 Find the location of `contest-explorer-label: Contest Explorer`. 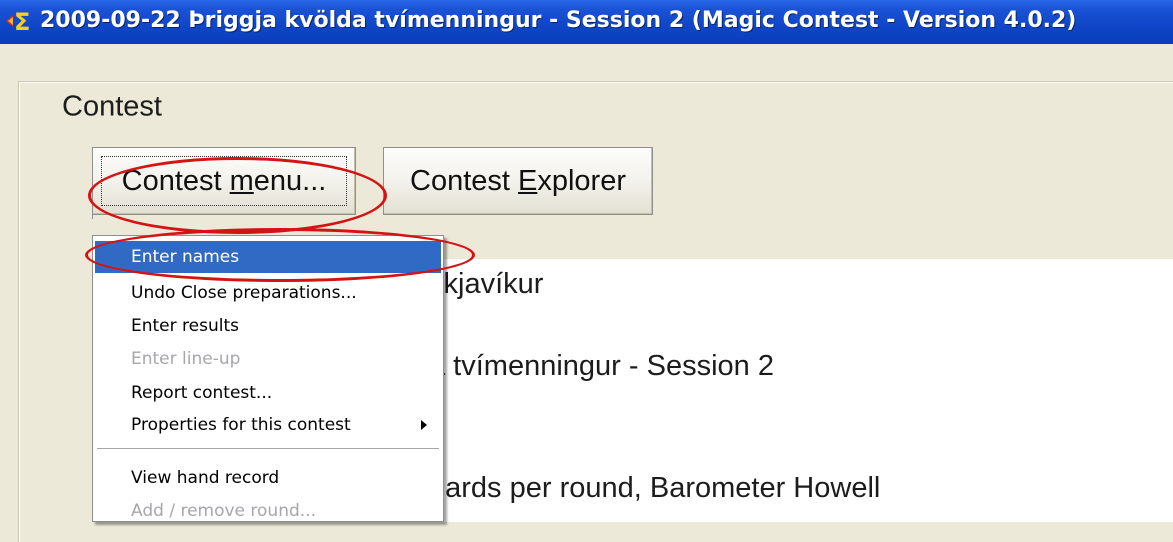

contest-explorer-label: Contest Explorer is located at coordinates (518, 180).